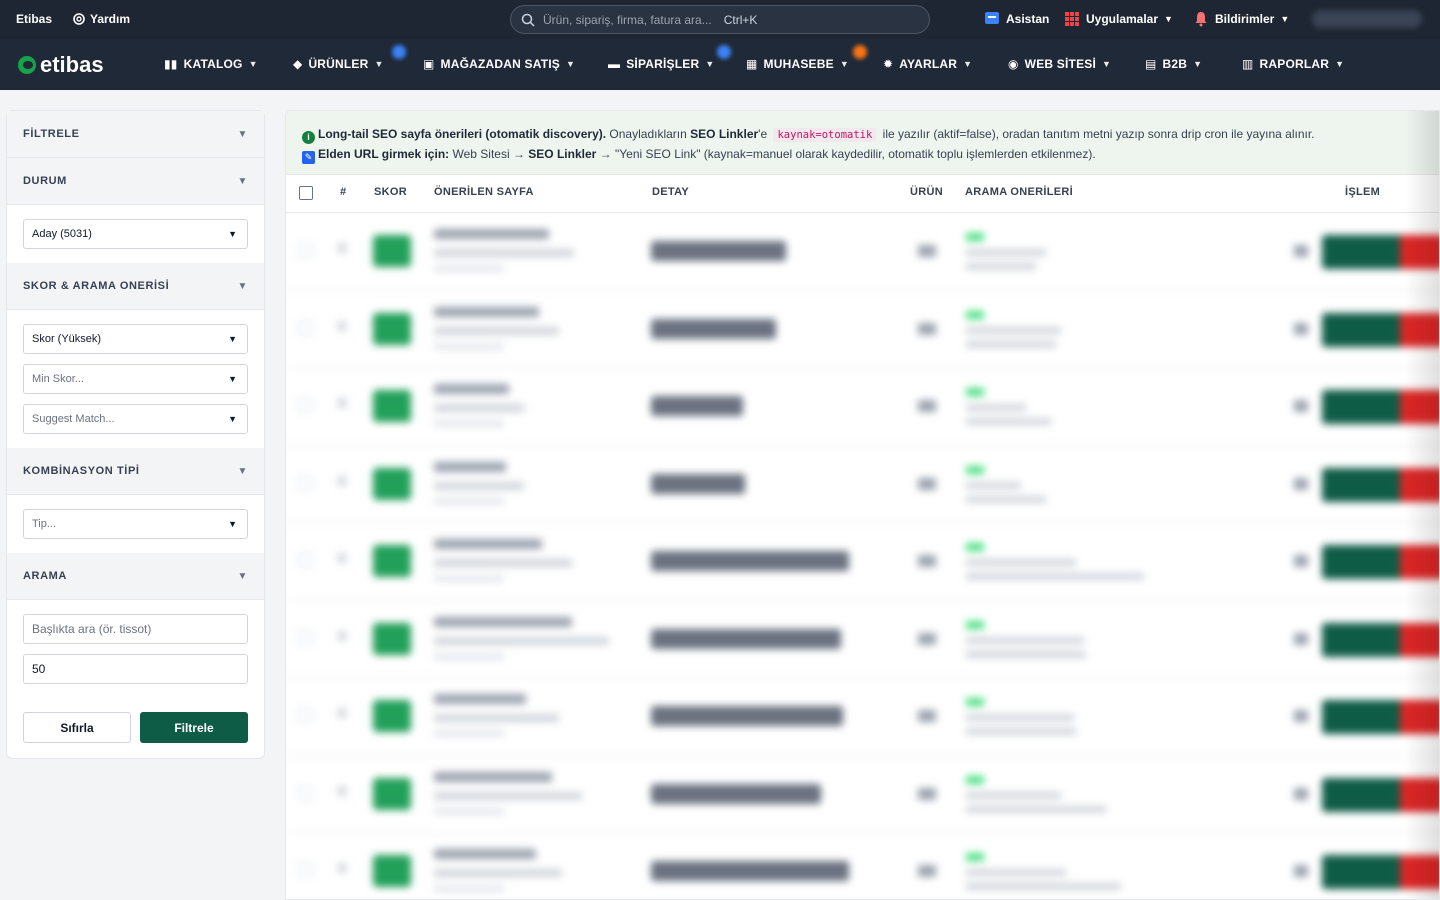 This screenshot has width=1440, height=900. I want to click on type-select: Tip... ▼, so click(135, 524).